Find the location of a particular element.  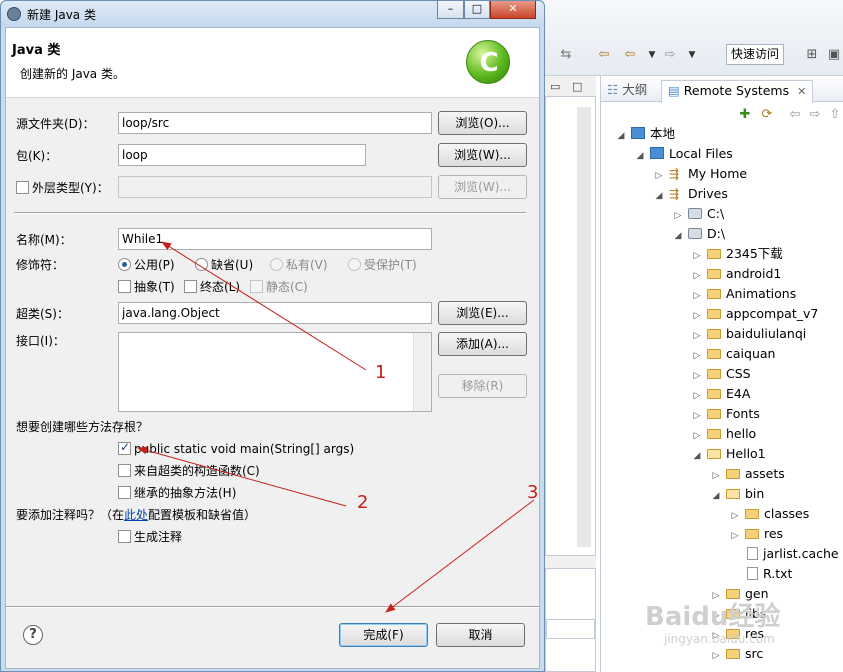

tree-item: jarlist.cache is located at coordinates (784, 554).